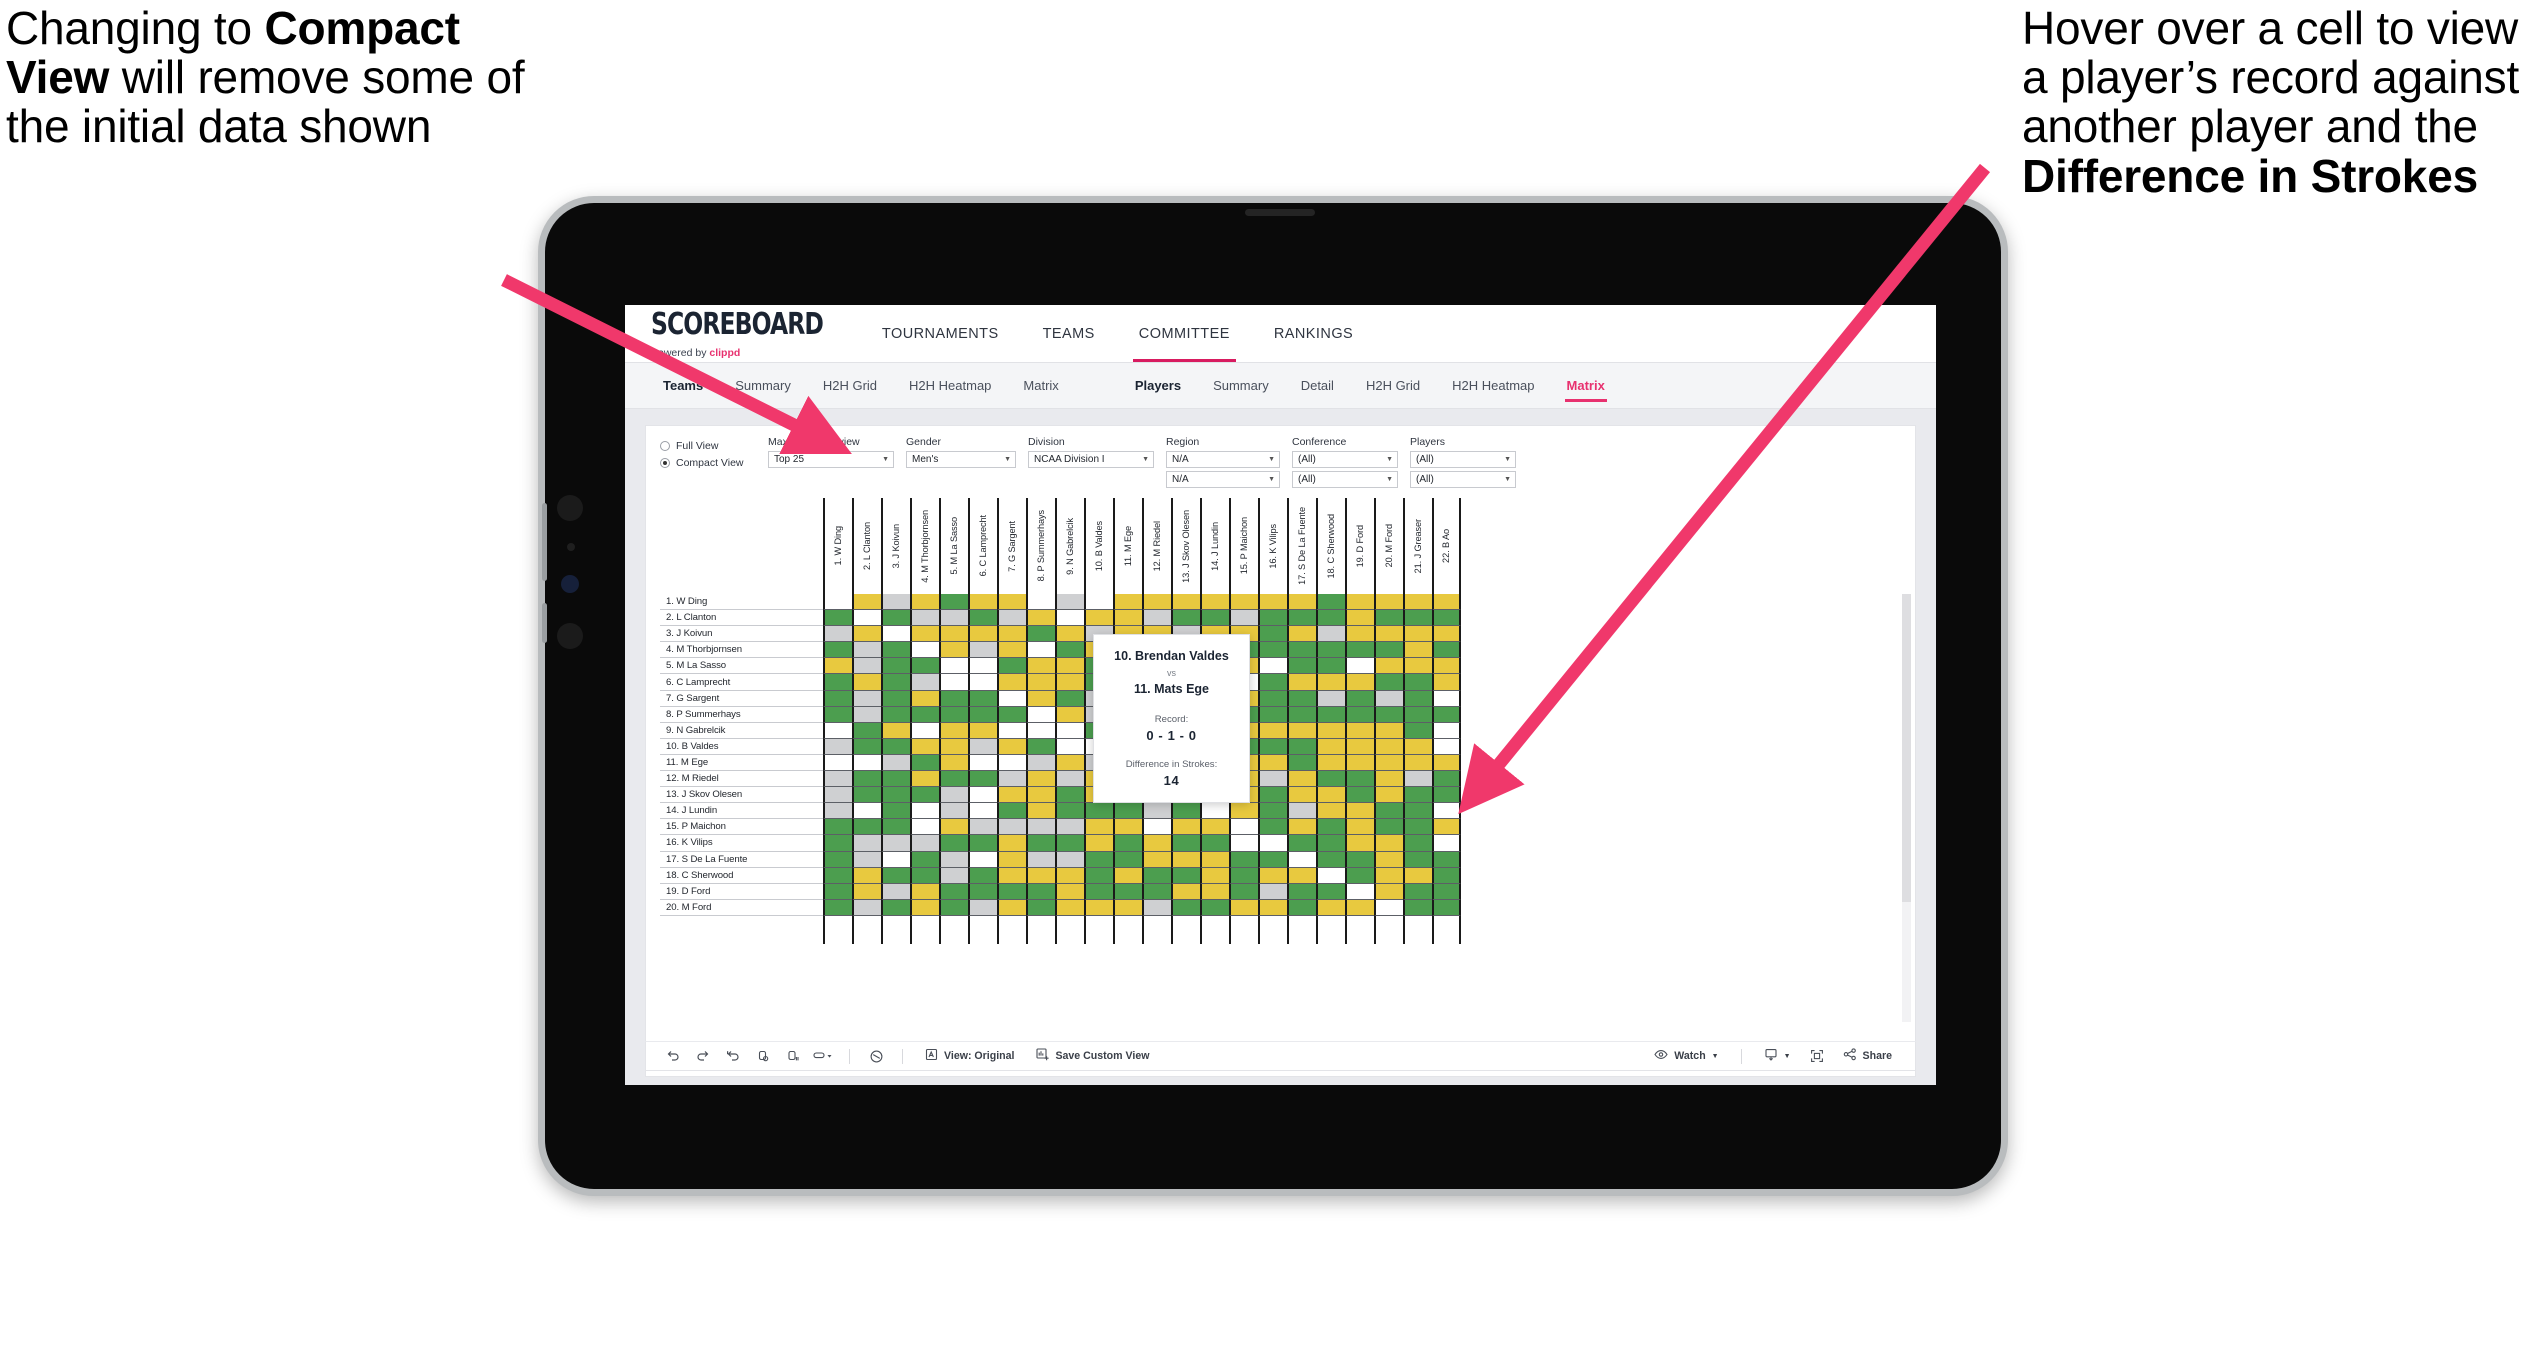 The height and width of the screenshot is (1356, 2521). What do you see at coordinates (1184, 333) in the screenshot?
I see `nav-committee: COMMITTEE` at bounding box center [1184, 333].